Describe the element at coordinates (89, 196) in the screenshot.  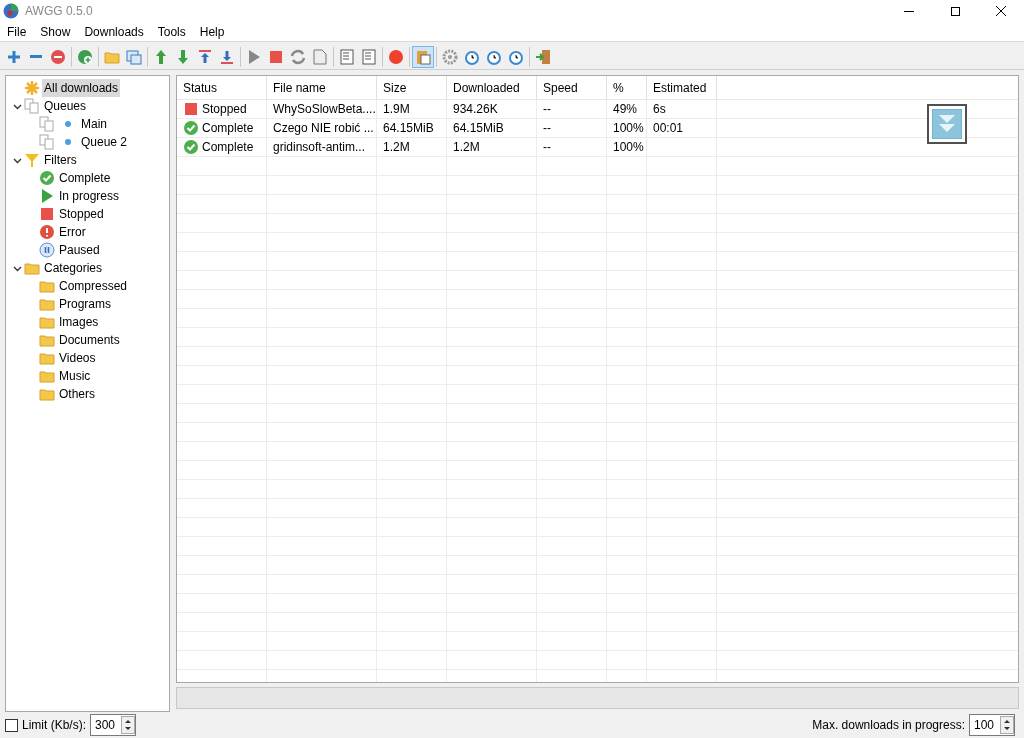
I see `tree-item: In progress` at that location.